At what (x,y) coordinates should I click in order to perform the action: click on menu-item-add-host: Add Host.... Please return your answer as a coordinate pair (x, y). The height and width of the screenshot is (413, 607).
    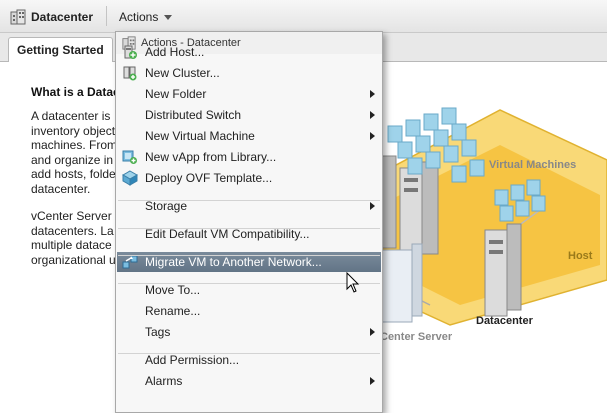
    Looking at the image, I should click on (249, 52).